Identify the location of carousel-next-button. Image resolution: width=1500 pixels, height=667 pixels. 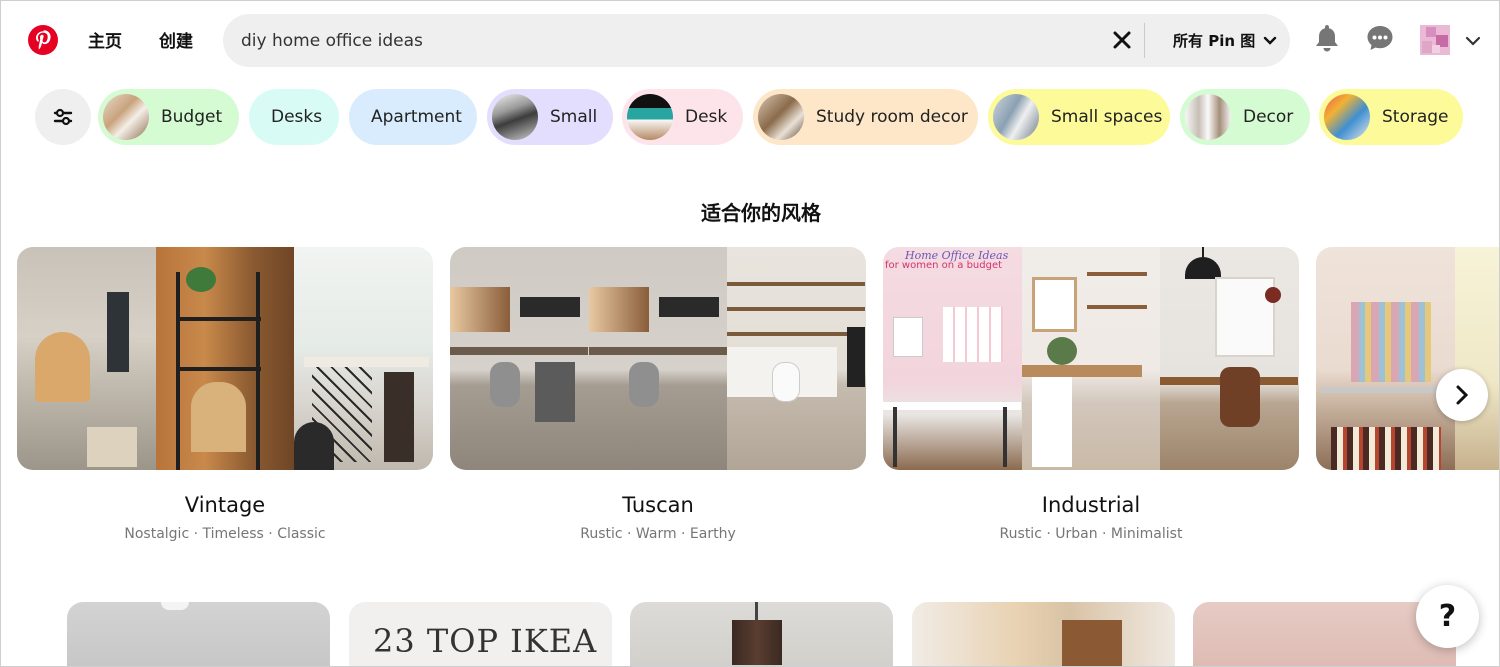
(1462, 395).